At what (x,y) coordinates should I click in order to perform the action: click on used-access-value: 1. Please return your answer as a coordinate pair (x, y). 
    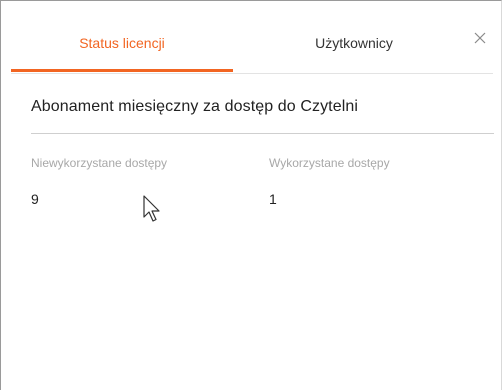
    Looking at the image, I should click on (273, 199).